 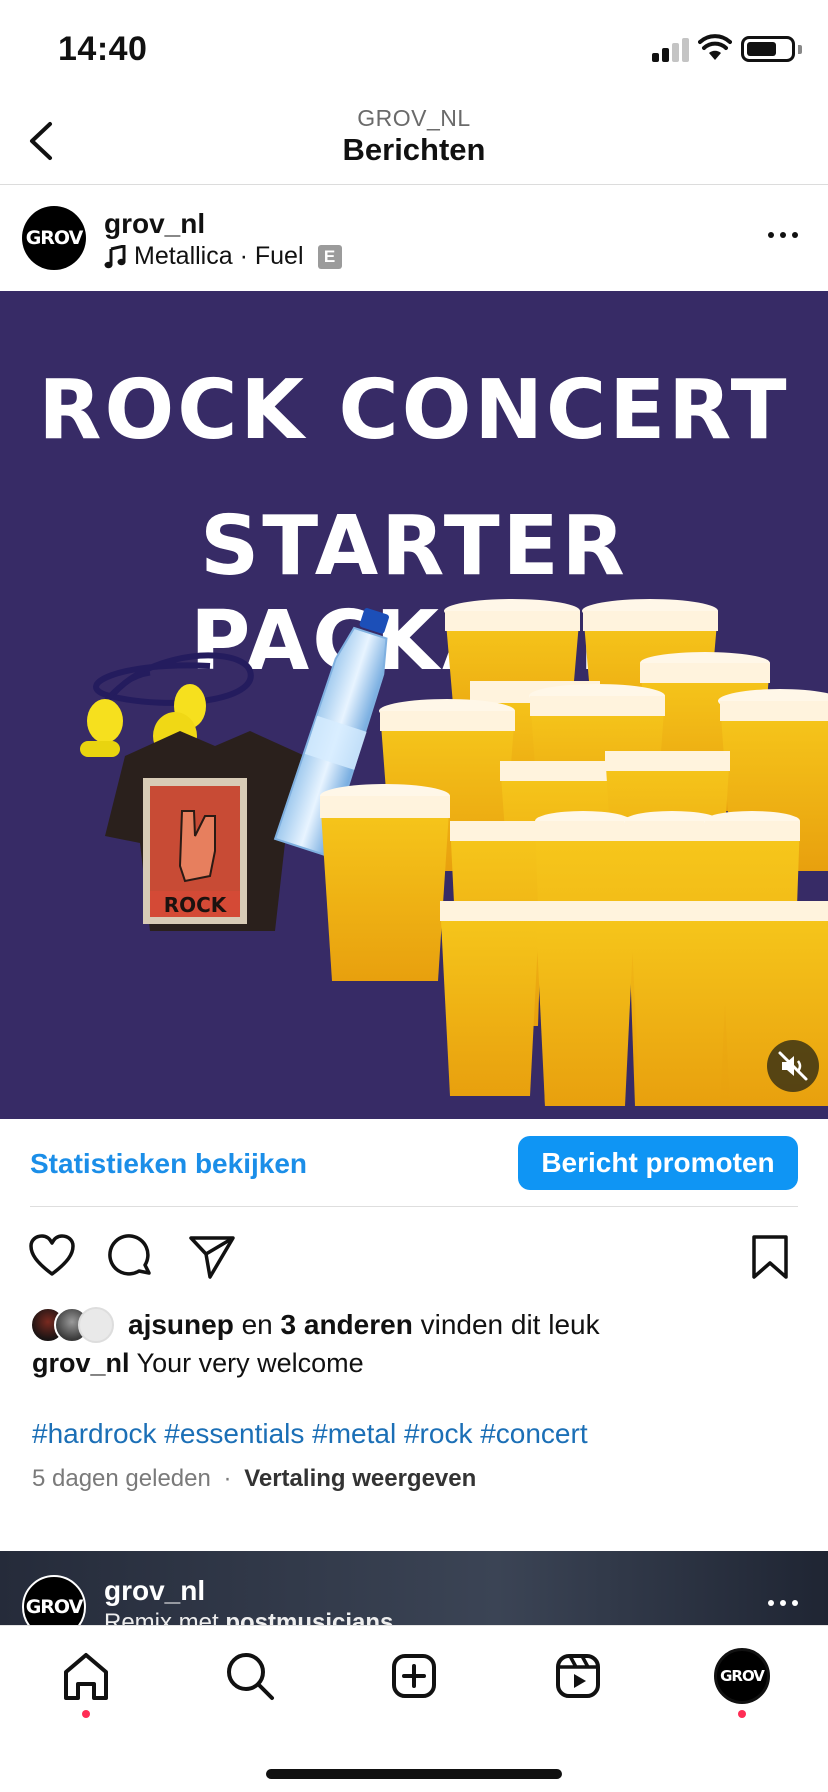 What do you see at coordinates (414, 1256) in the screenshot?
I see `post-actions` at bounding box center [414, 1256].